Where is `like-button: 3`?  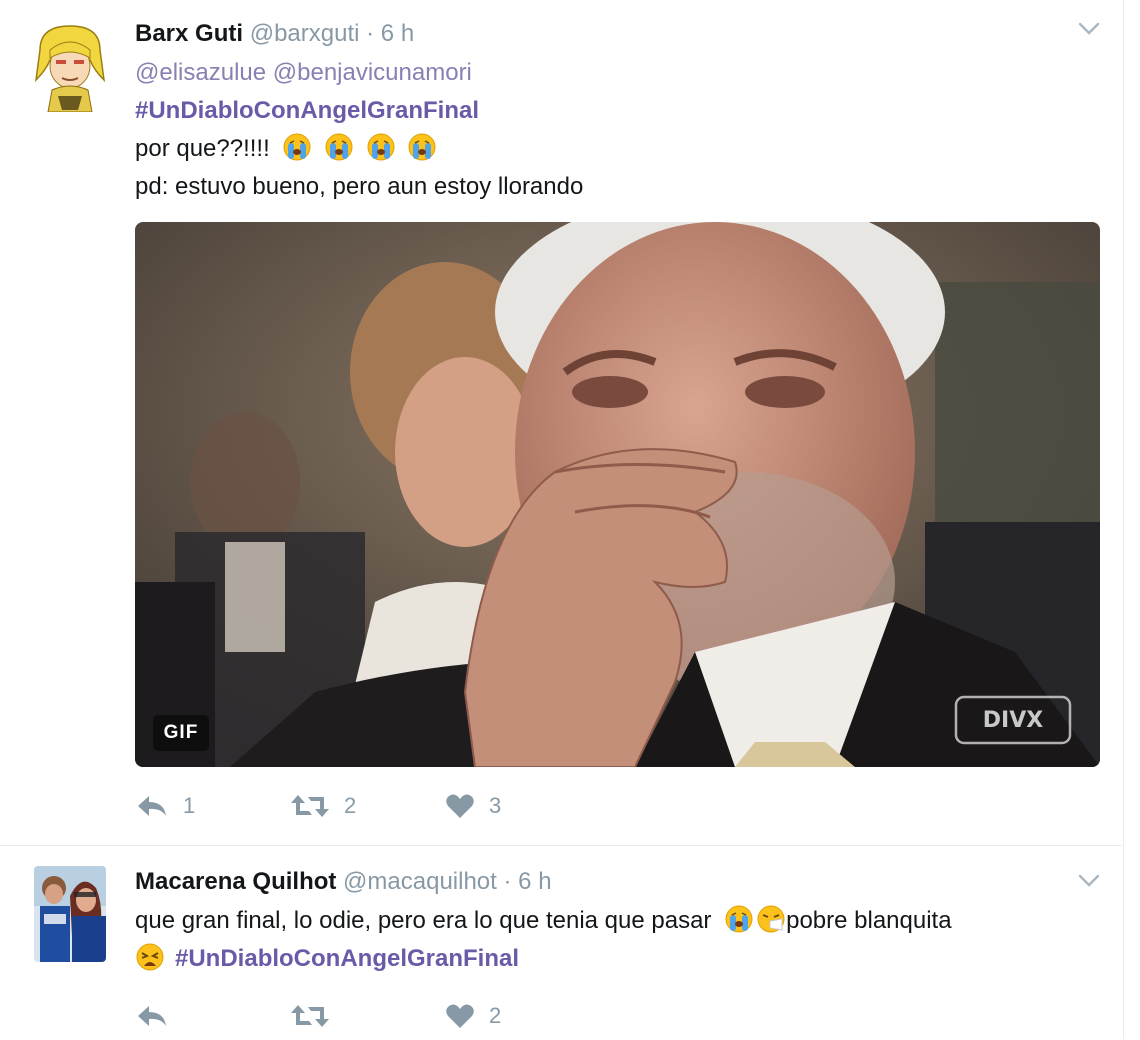 like-button: 3 is located at coordinates (473, 806).